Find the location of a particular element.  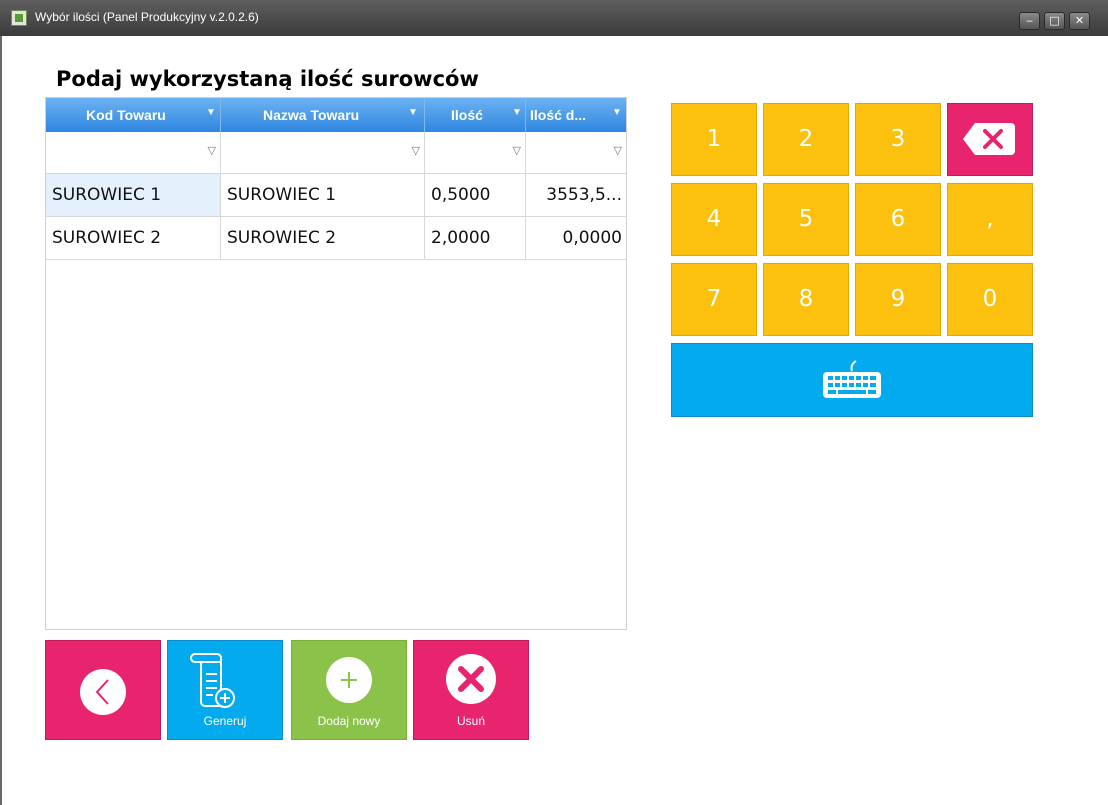

app-icon is located at coordinates (19, 18).